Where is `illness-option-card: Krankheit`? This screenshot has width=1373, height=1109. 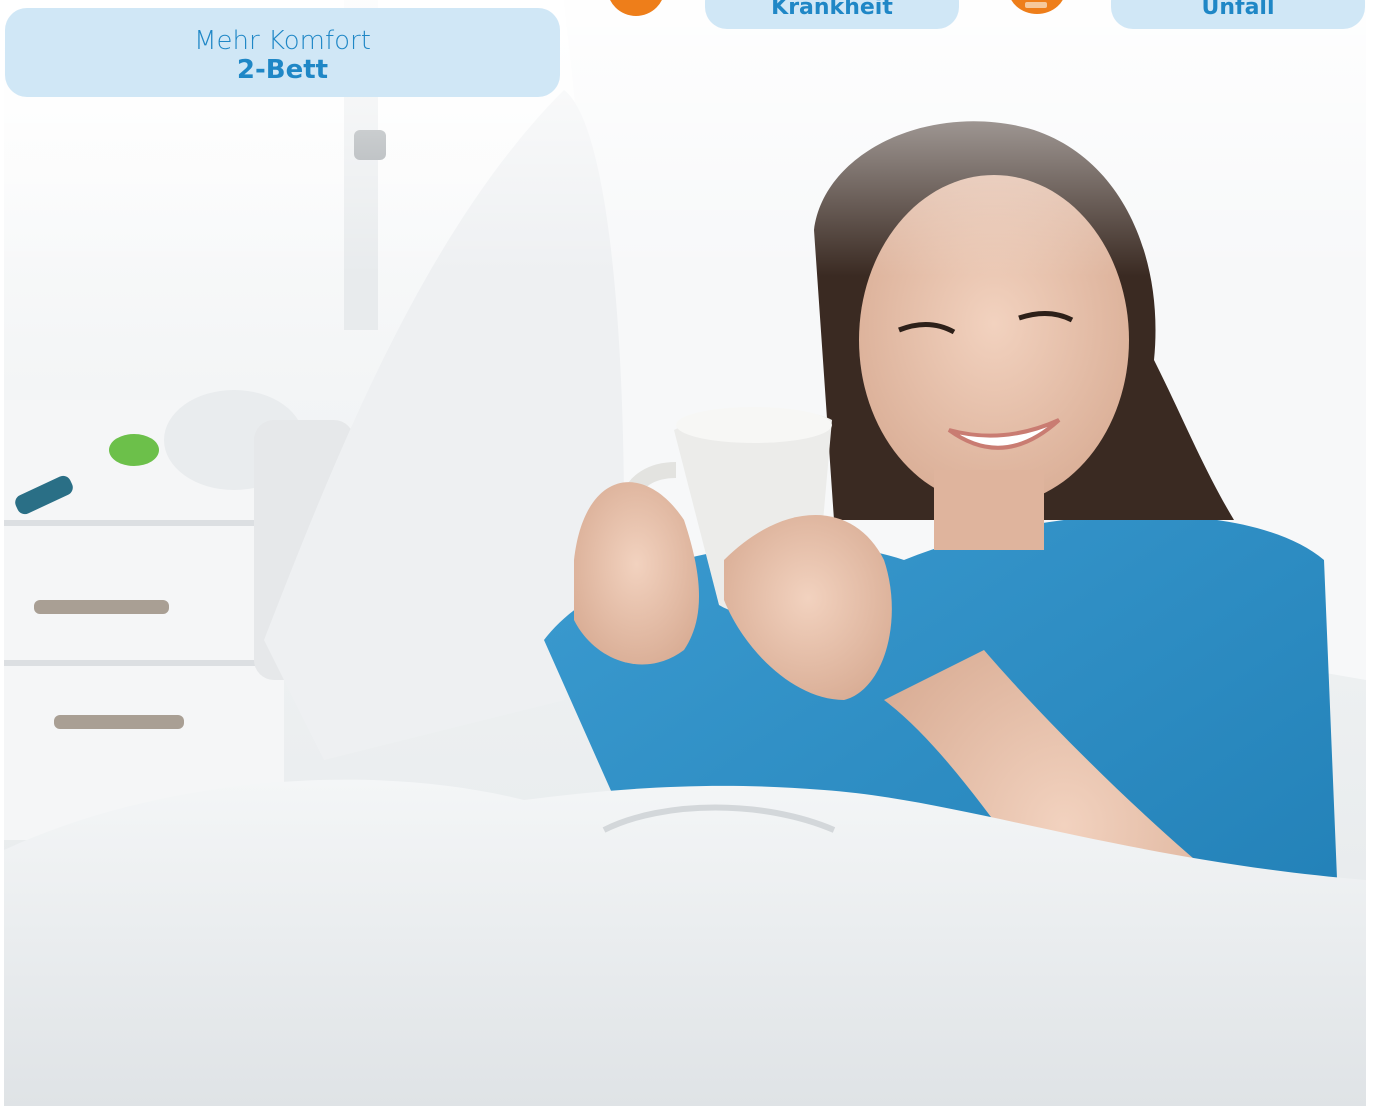 illness-option-card: Krankheit is located at coordinates (832, 14).